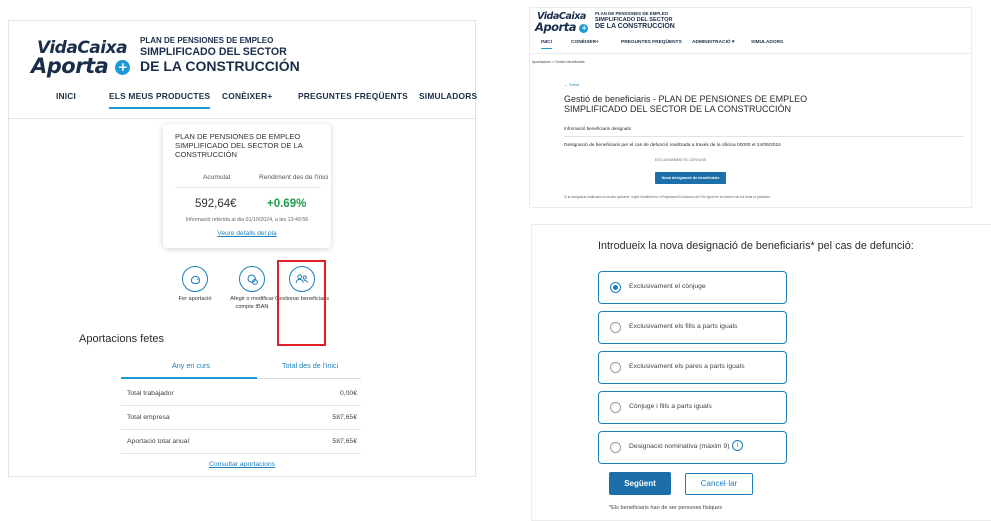  What do you see at coordinates (670, 406) in the screenshot?
I see `option-label: Cònjuge i fills a parts iguals` at bounding box center [670, 406].